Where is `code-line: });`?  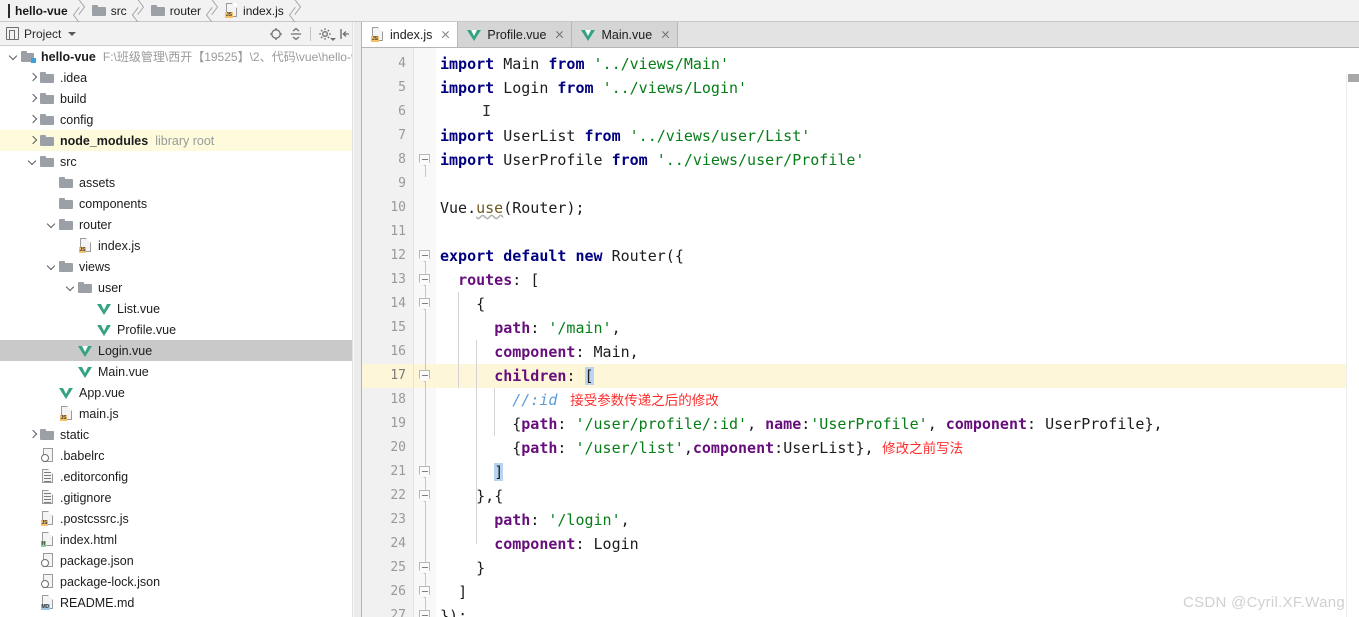
code-line: }); is located at coordinates (897, 610).